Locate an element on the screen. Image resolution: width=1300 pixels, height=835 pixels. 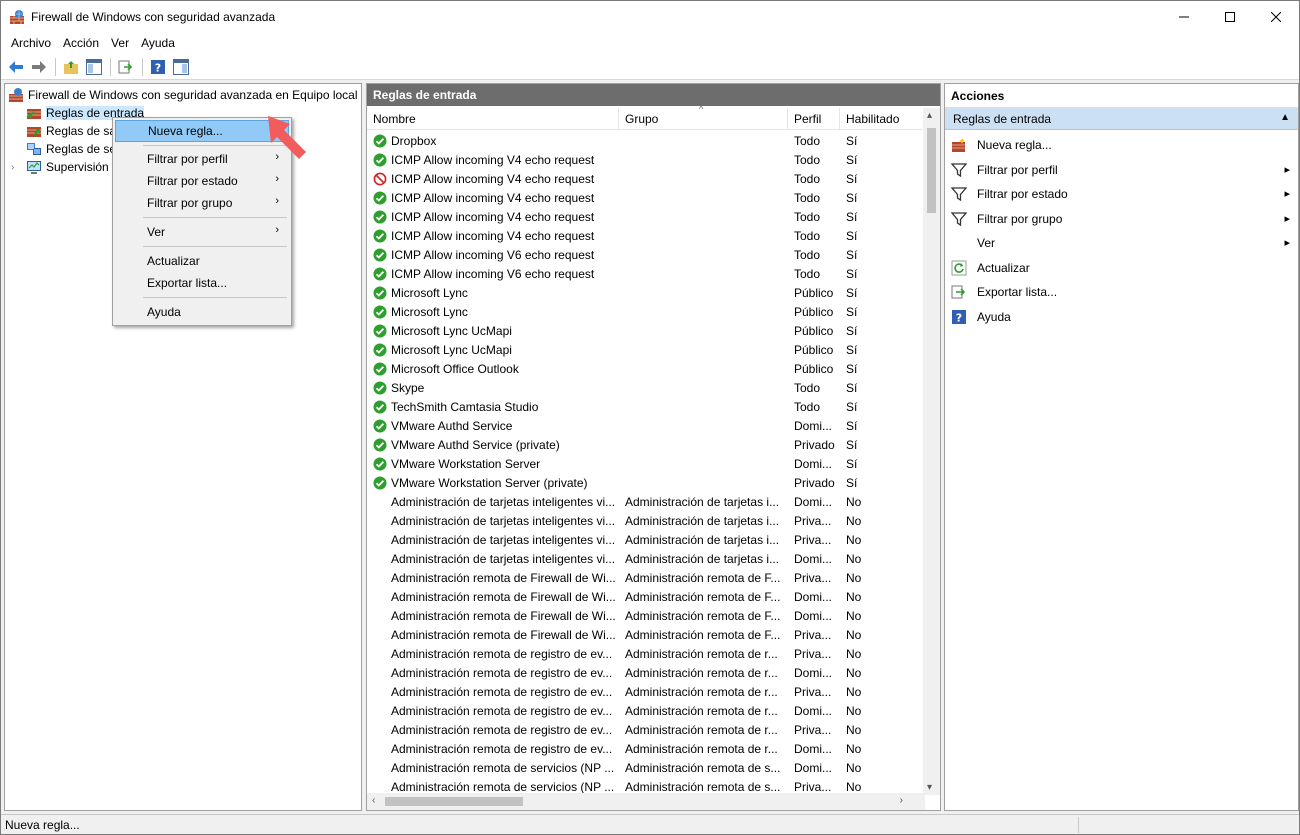
pointer-arrow-icon is located at coordinates (287, 137).